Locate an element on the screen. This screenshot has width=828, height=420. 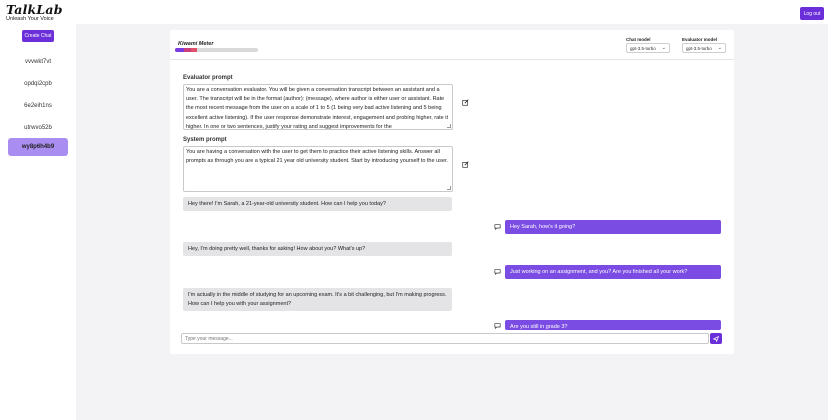
app-title: TalkLab is located at coordinates (34, 9).